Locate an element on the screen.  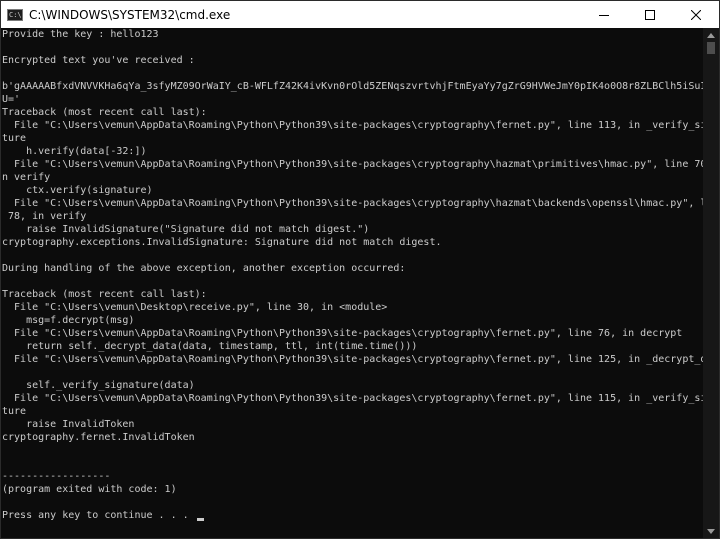
window-controls is located at coordinates (650, 14).